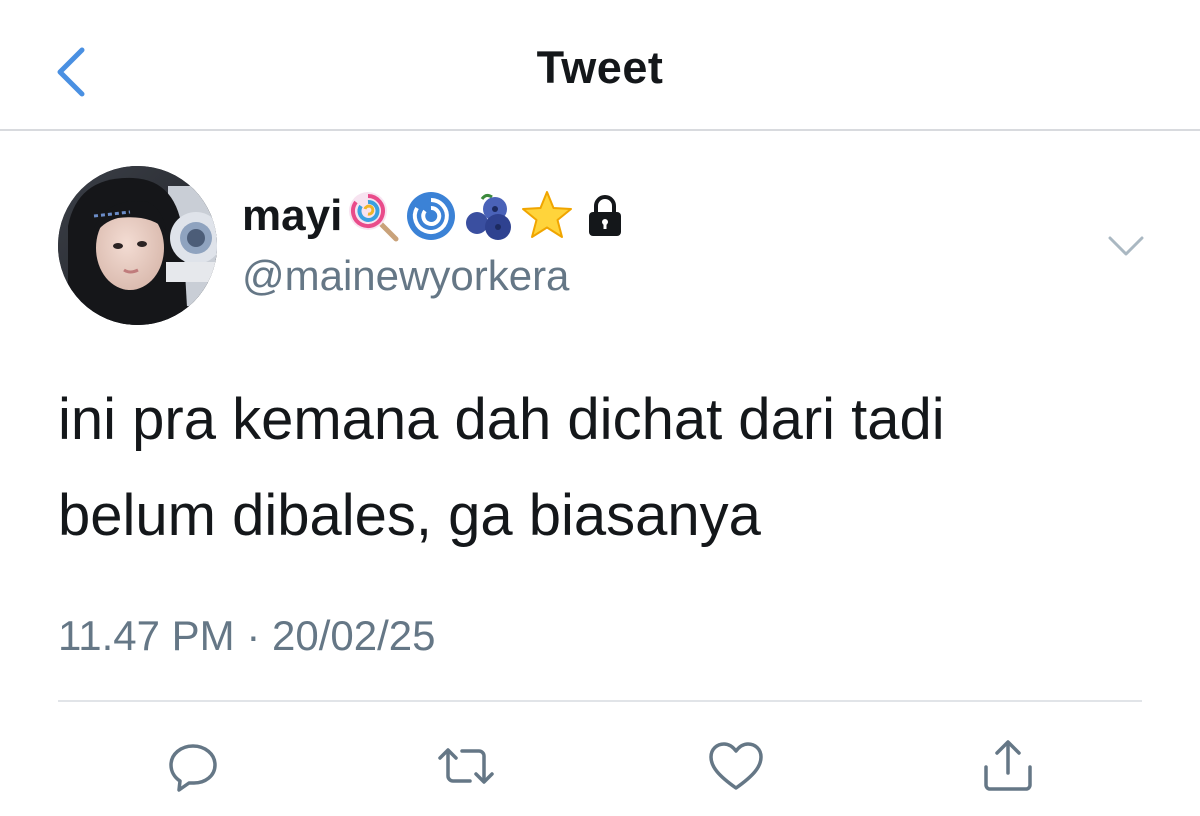 This screenshot has height=816, width=1200. I want to click on chevron-down-icon, so click(1126, 246).